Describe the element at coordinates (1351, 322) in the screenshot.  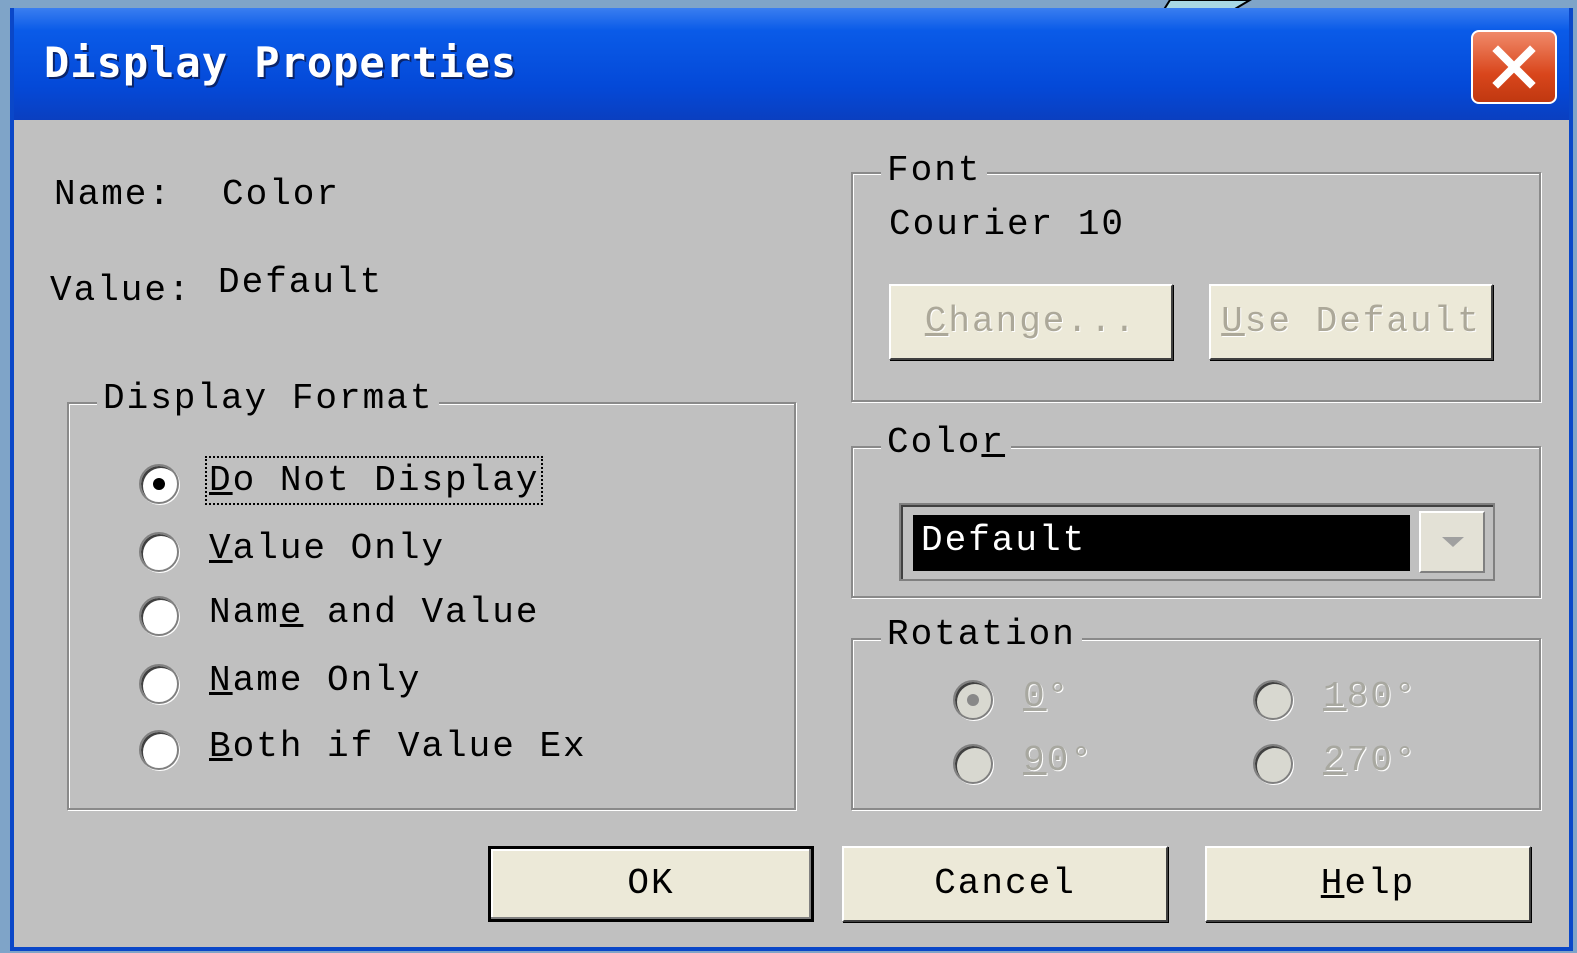
I see `use-default-font-button: Use Default` at that location.